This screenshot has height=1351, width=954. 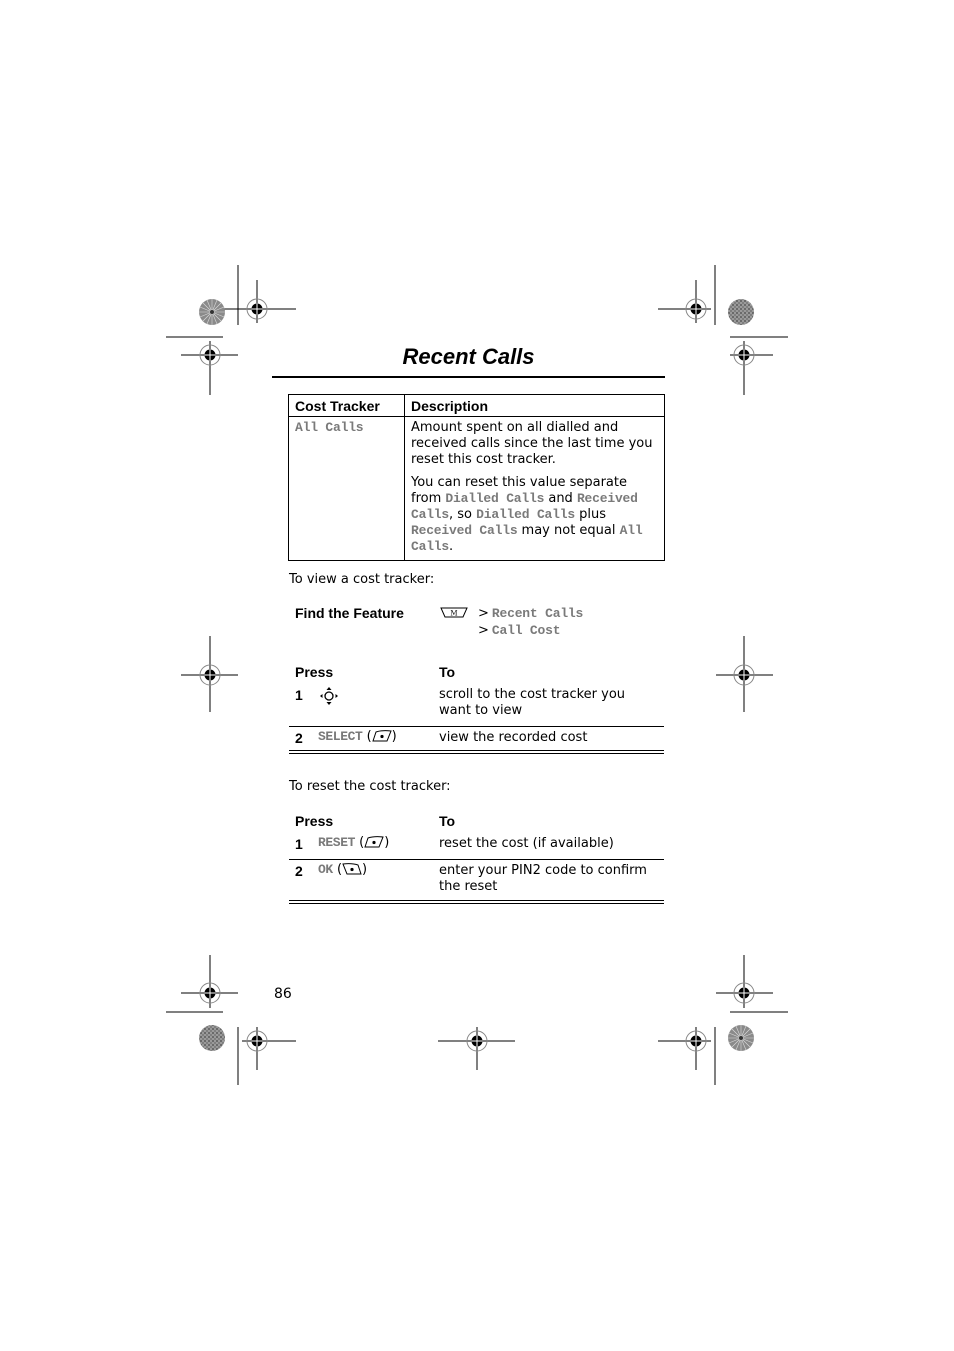 I want to click on title-rule, so click(x=468, y=377).